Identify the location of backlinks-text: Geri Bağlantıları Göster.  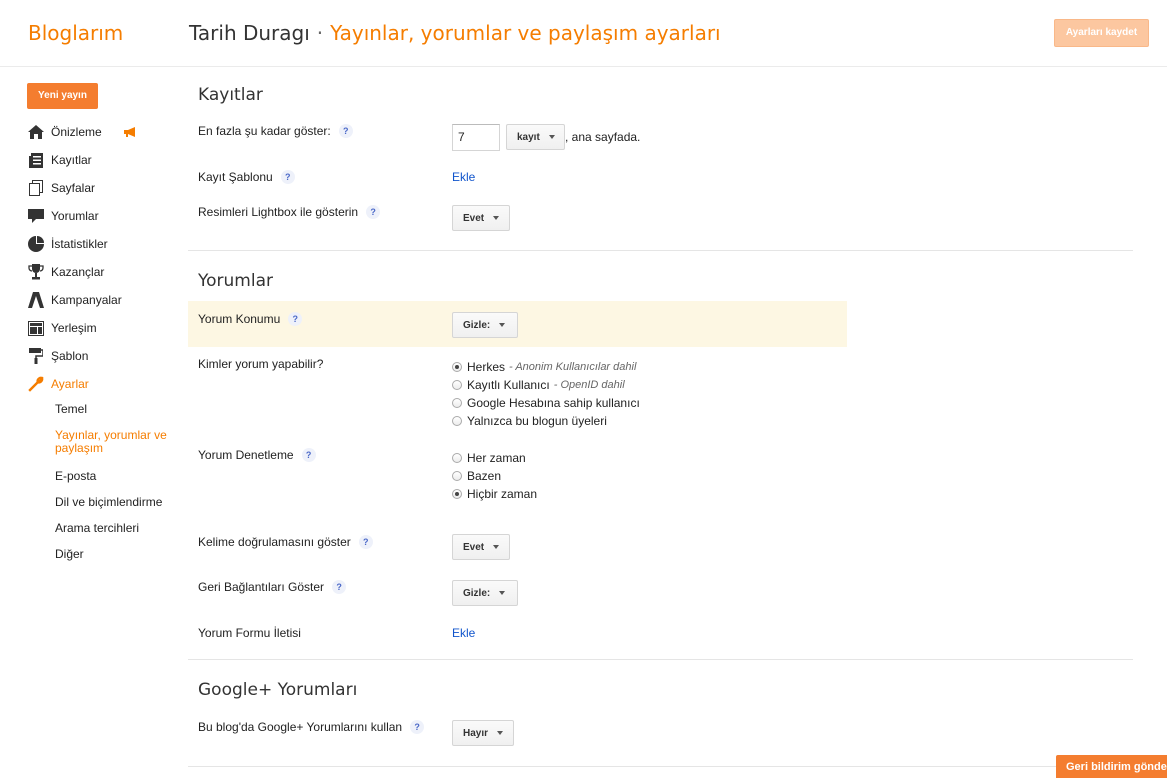
(261, 587).